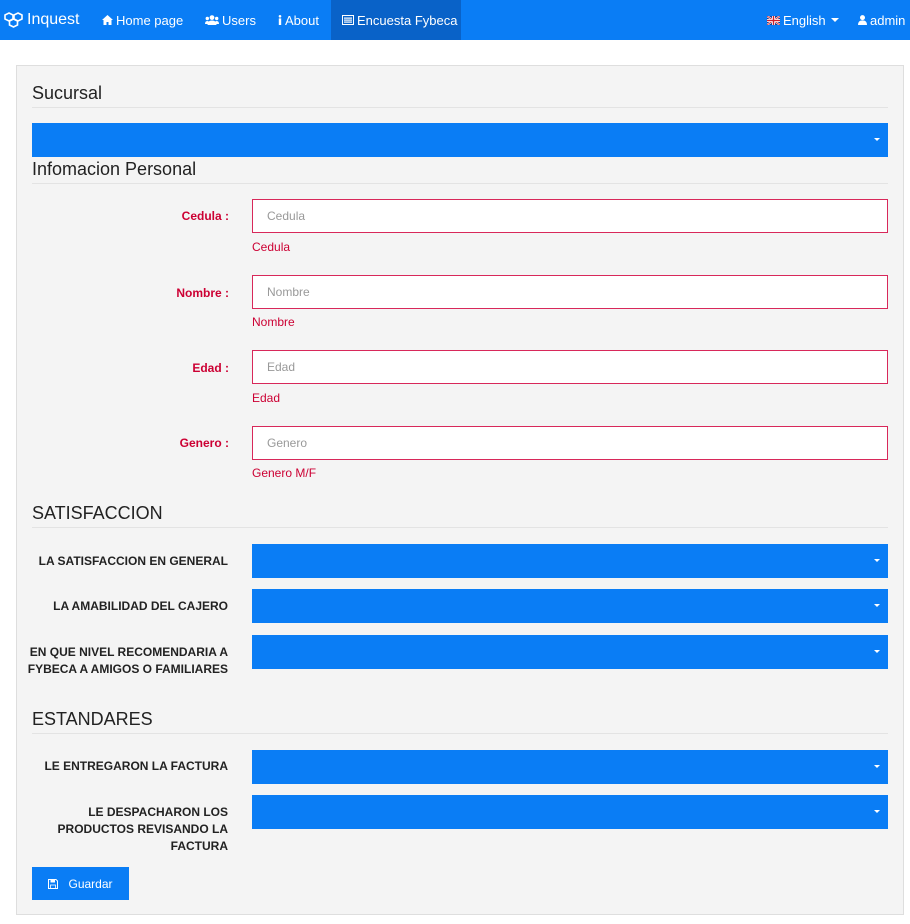 The height and width of the screenshot is (924, 910). Describe the element at coordinates (570, 812) in the screenshot. I see `despacharon-productos-select` at that location.